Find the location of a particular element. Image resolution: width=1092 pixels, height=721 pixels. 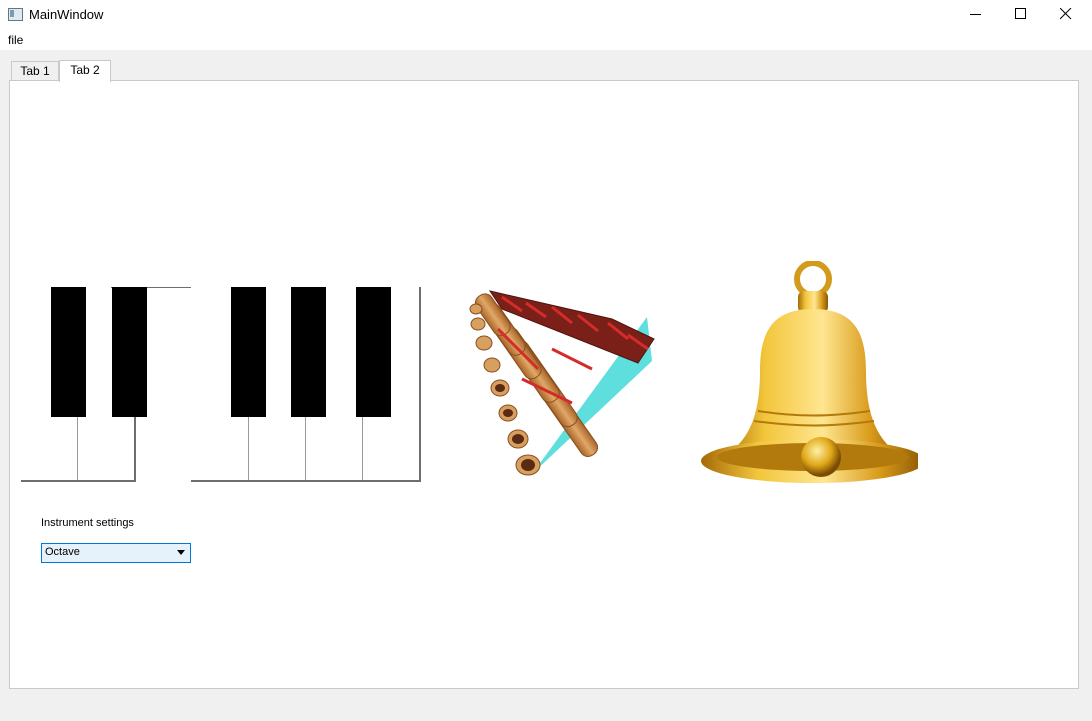

minimize-icon is located at coordinates (975, 14).